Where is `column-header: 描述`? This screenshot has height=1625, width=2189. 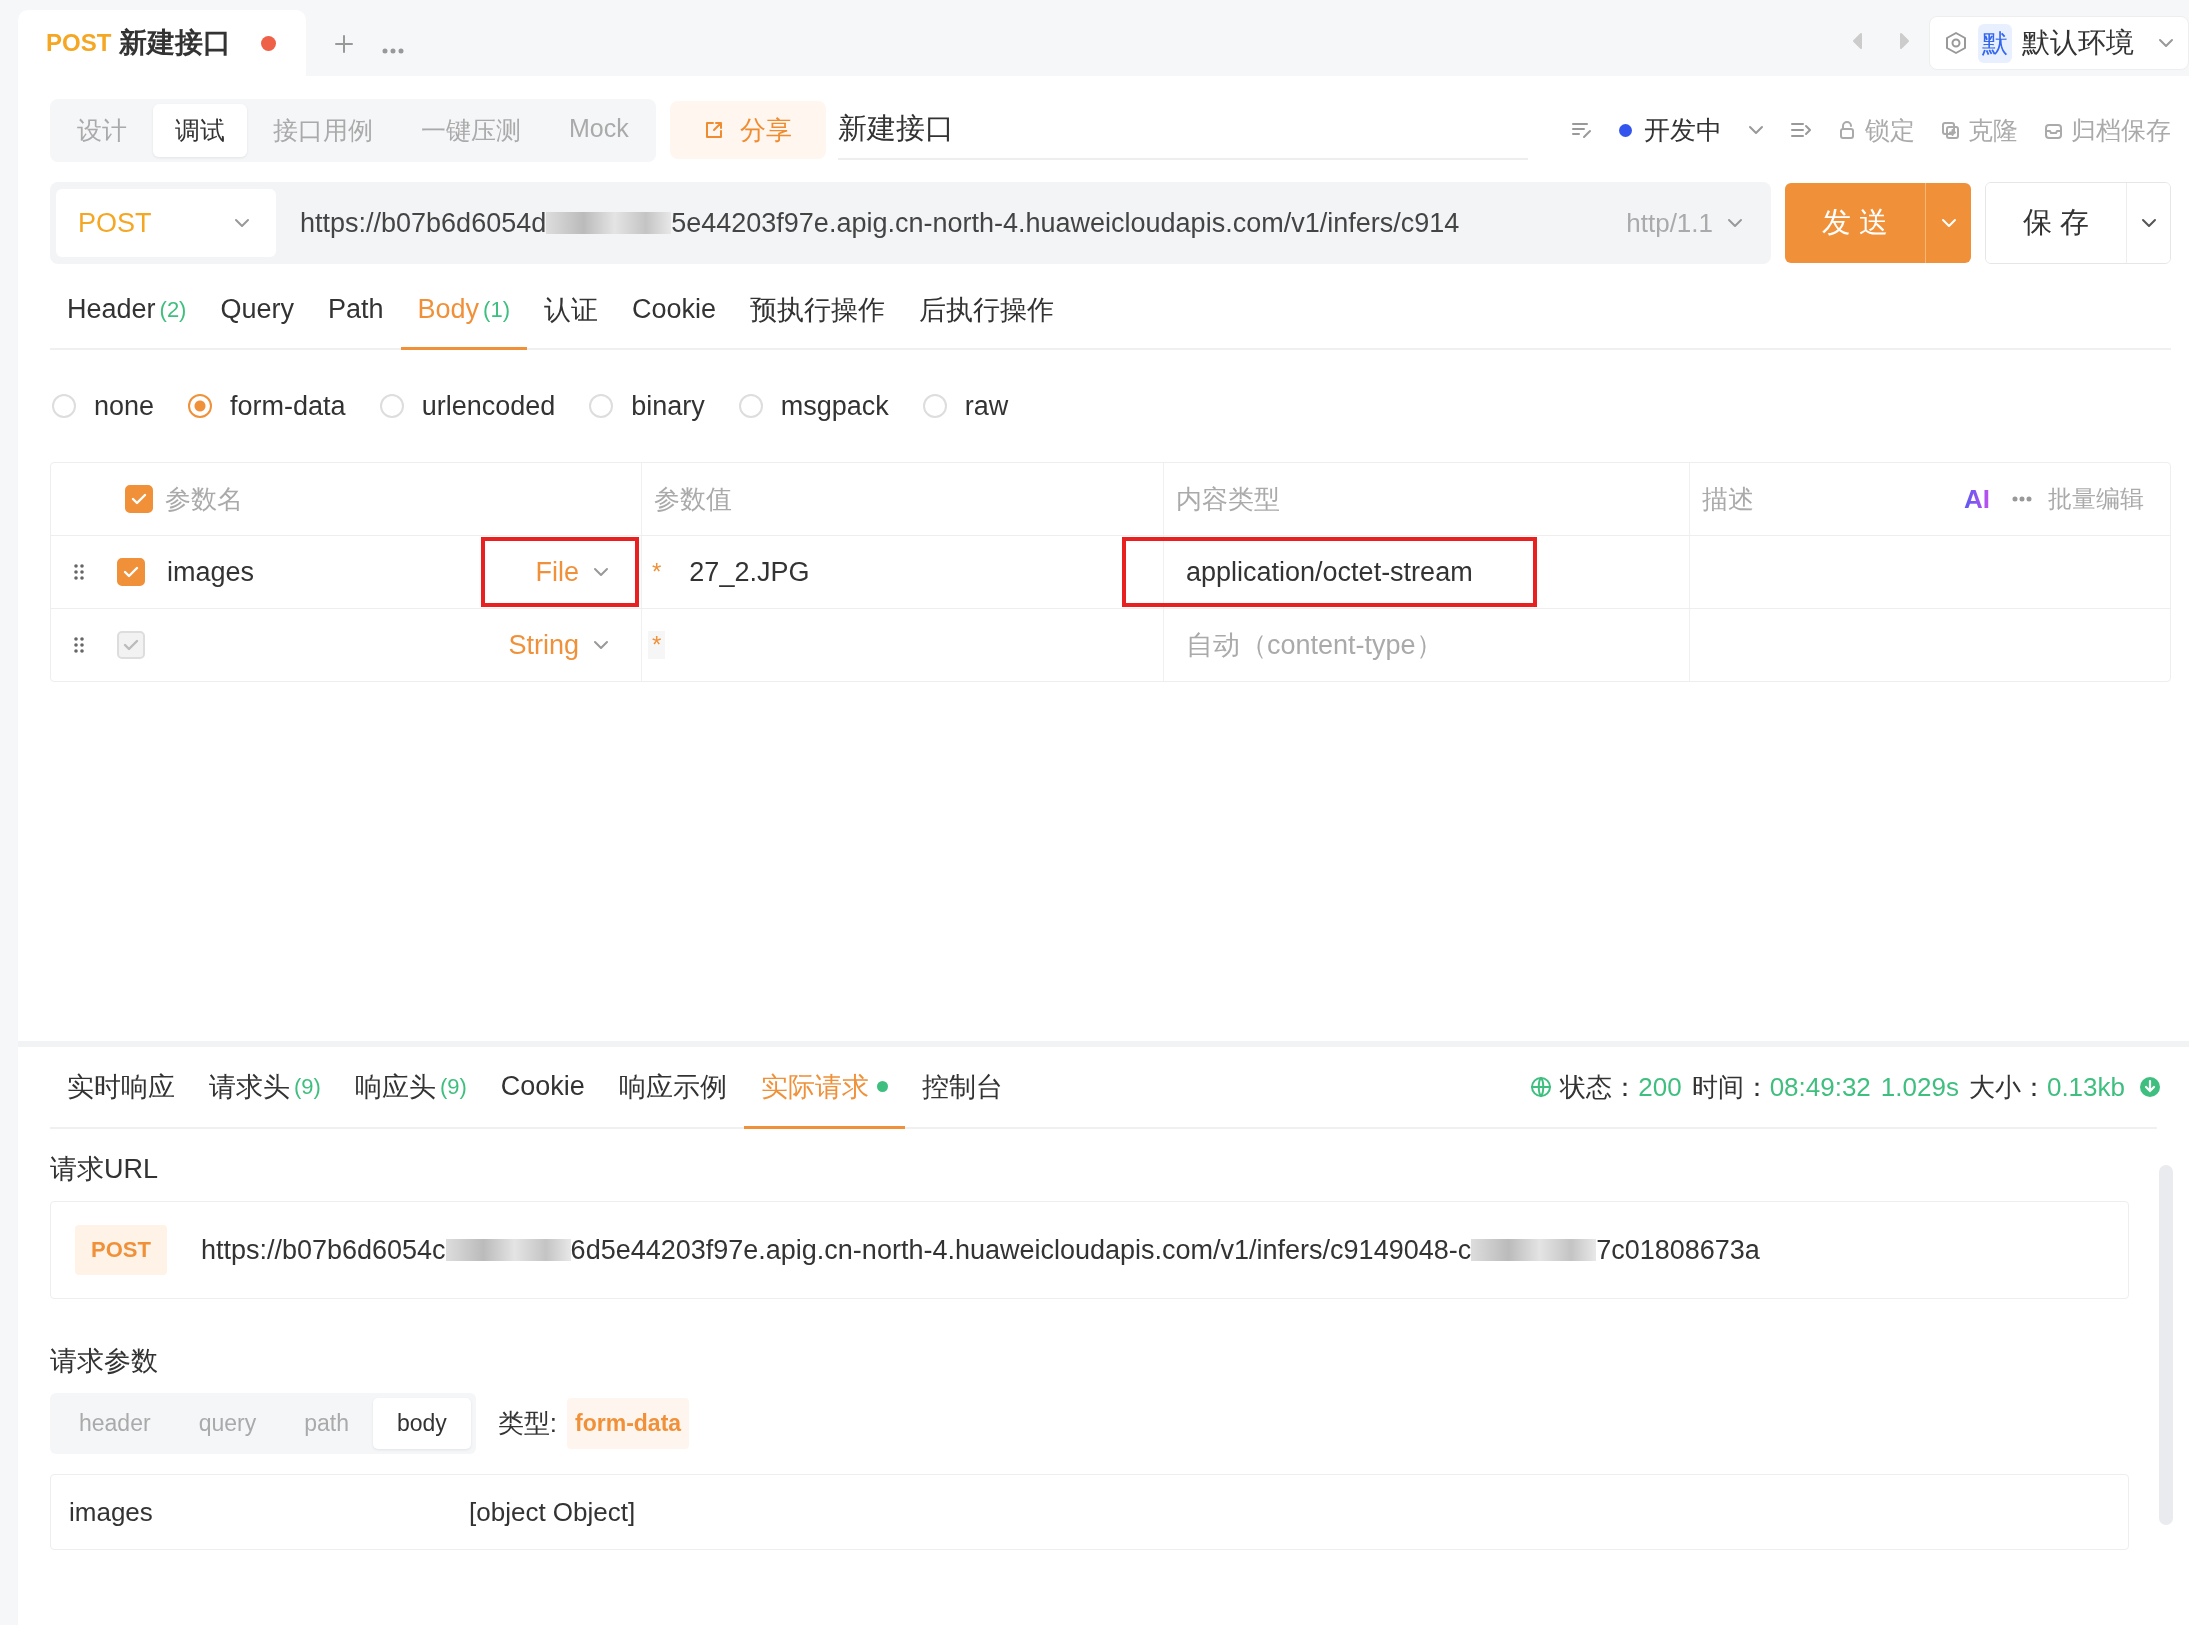
column-header: 描述 is located at coordinates (1728, 499).